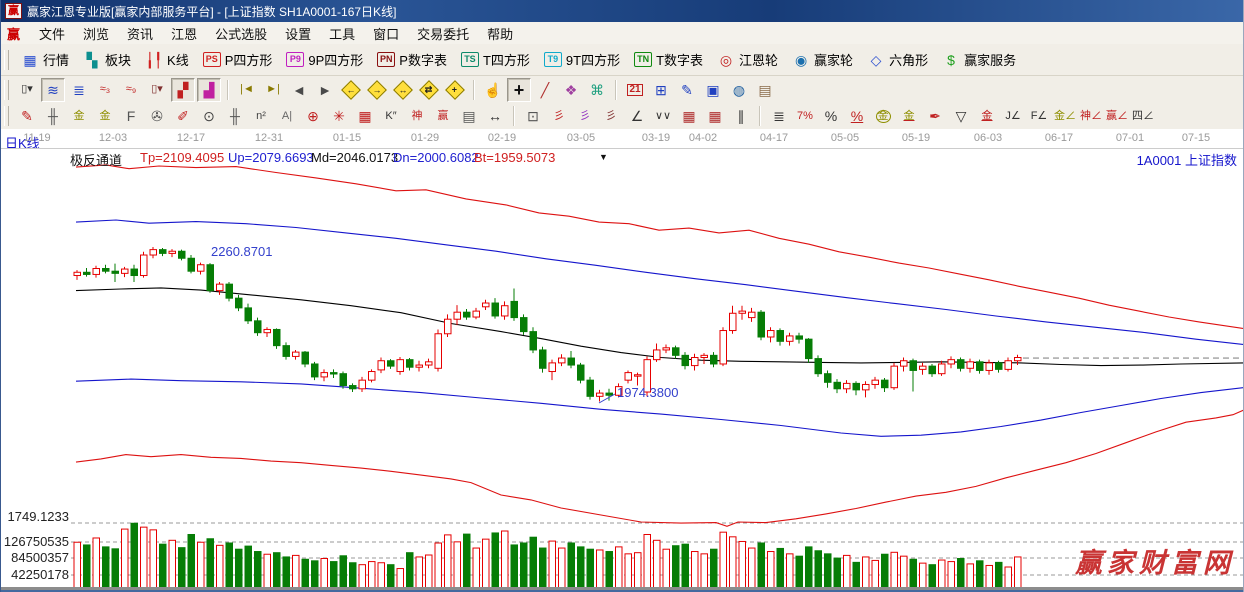  I want to click on shen-angle-icon: 神∠, so click(1091, 116).